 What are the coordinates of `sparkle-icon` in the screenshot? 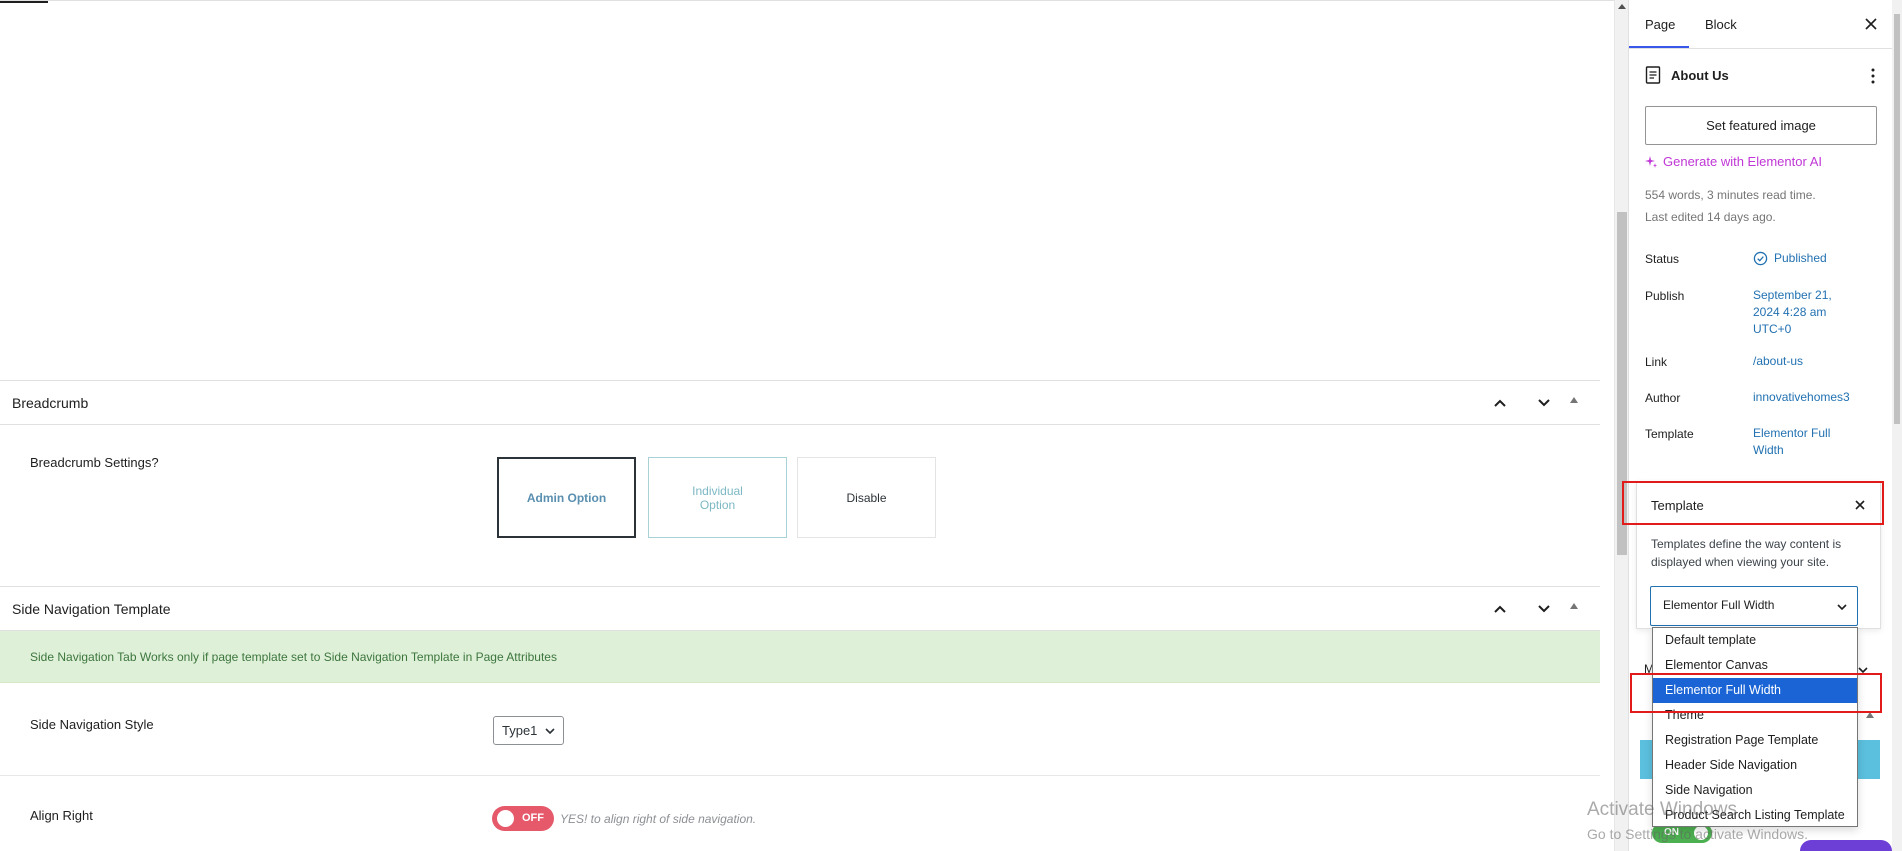 It's located at (1651, 161).